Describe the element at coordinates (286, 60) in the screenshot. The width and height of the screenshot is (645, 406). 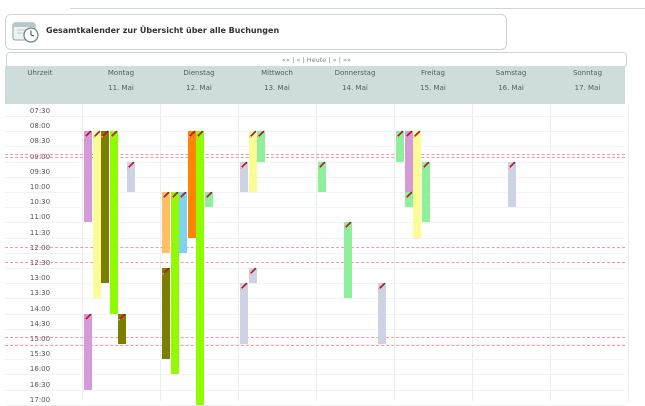
I see `first-week-link: ««` at that location.